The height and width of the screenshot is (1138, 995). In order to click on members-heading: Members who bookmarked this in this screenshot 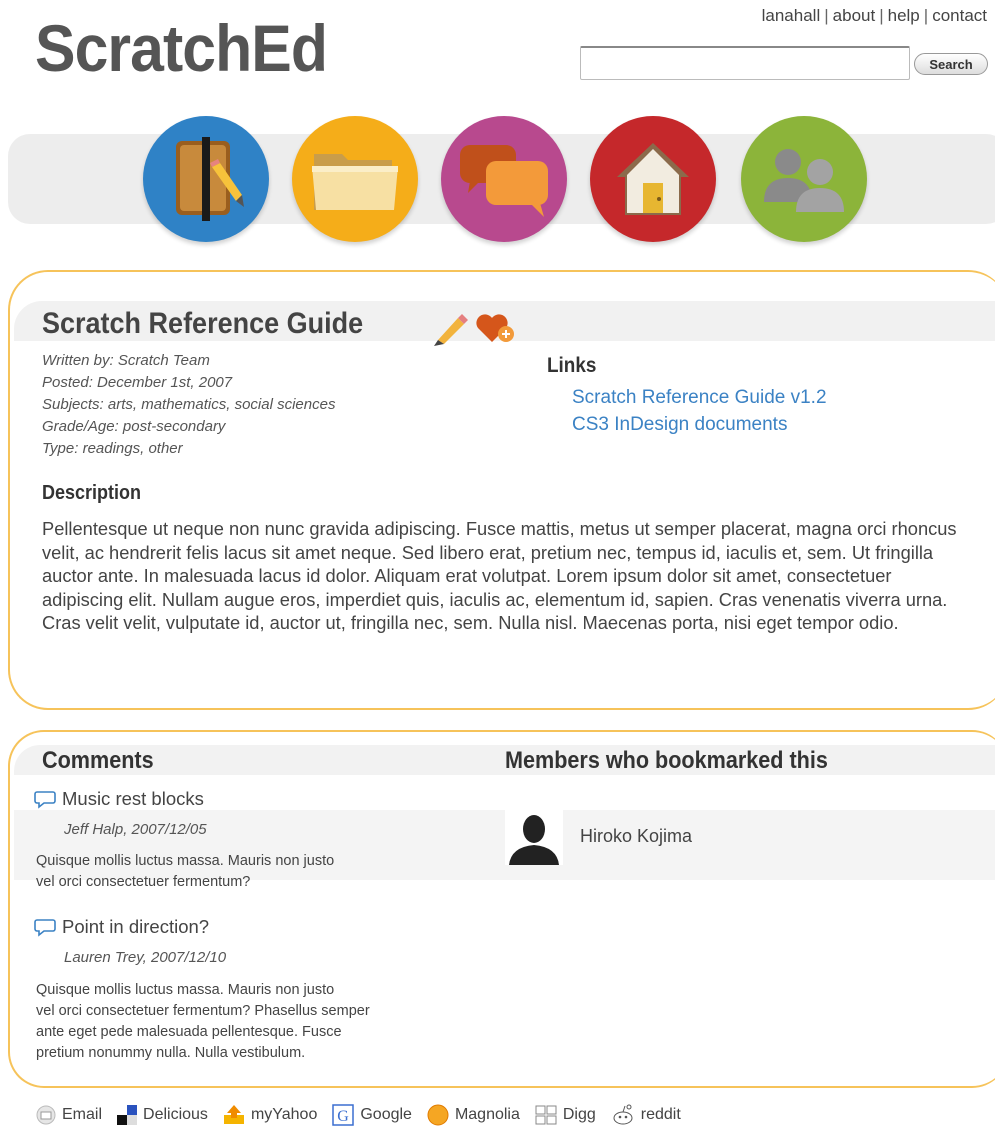, I will do `click(666, 760)`.